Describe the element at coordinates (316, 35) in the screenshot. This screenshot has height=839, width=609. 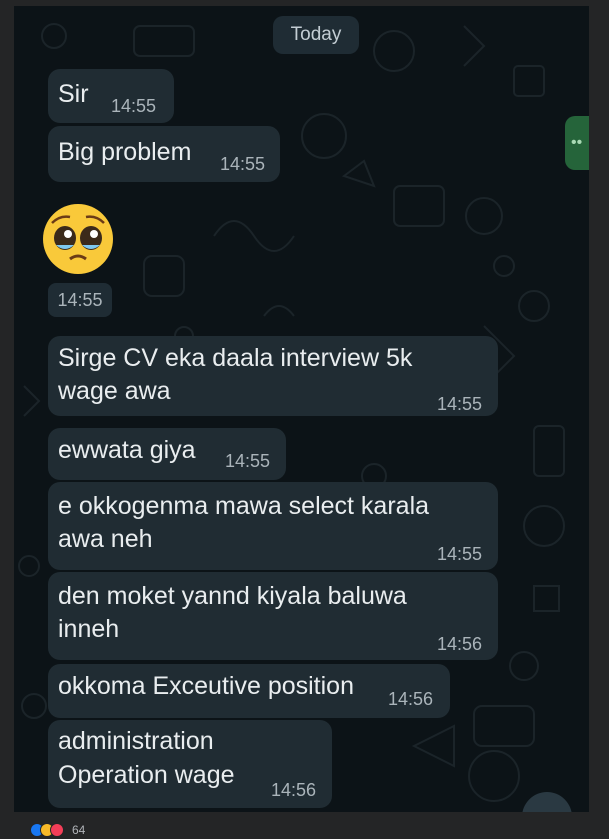
I see `date-divider: Today` at that location.